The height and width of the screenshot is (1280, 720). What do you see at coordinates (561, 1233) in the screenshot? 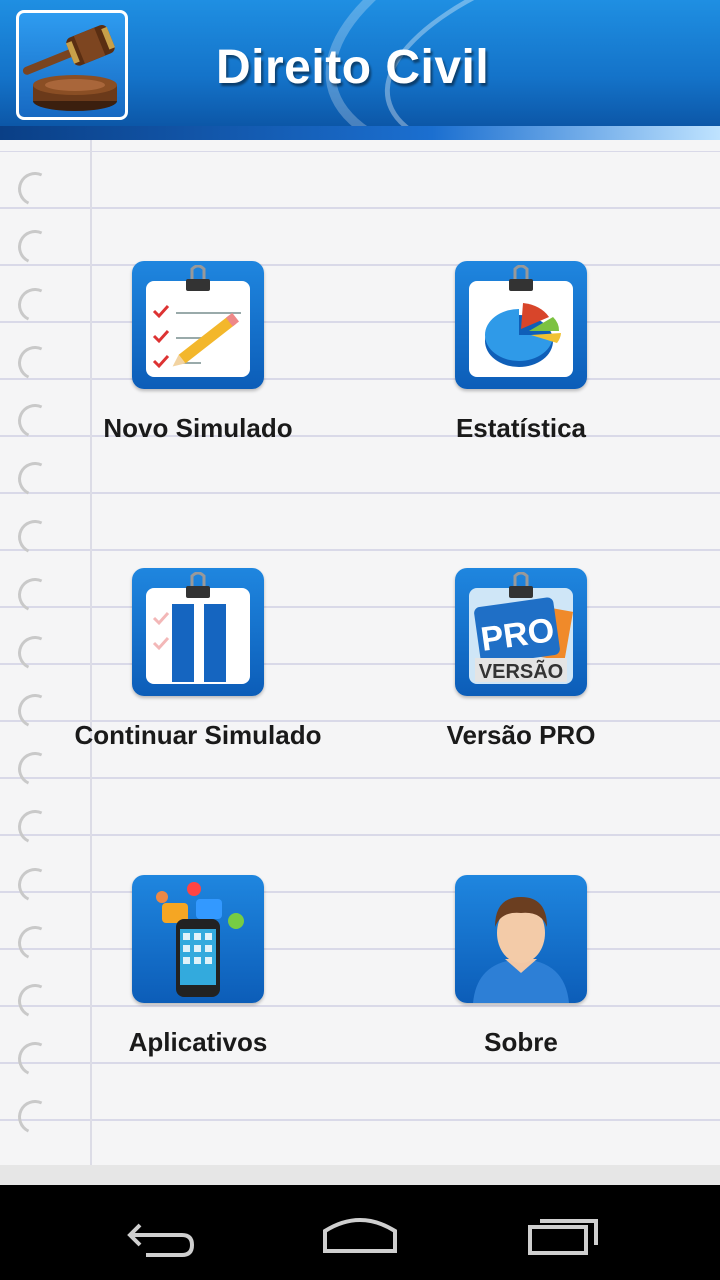
I see `recents-icon` at bounding box center [561, 1233].